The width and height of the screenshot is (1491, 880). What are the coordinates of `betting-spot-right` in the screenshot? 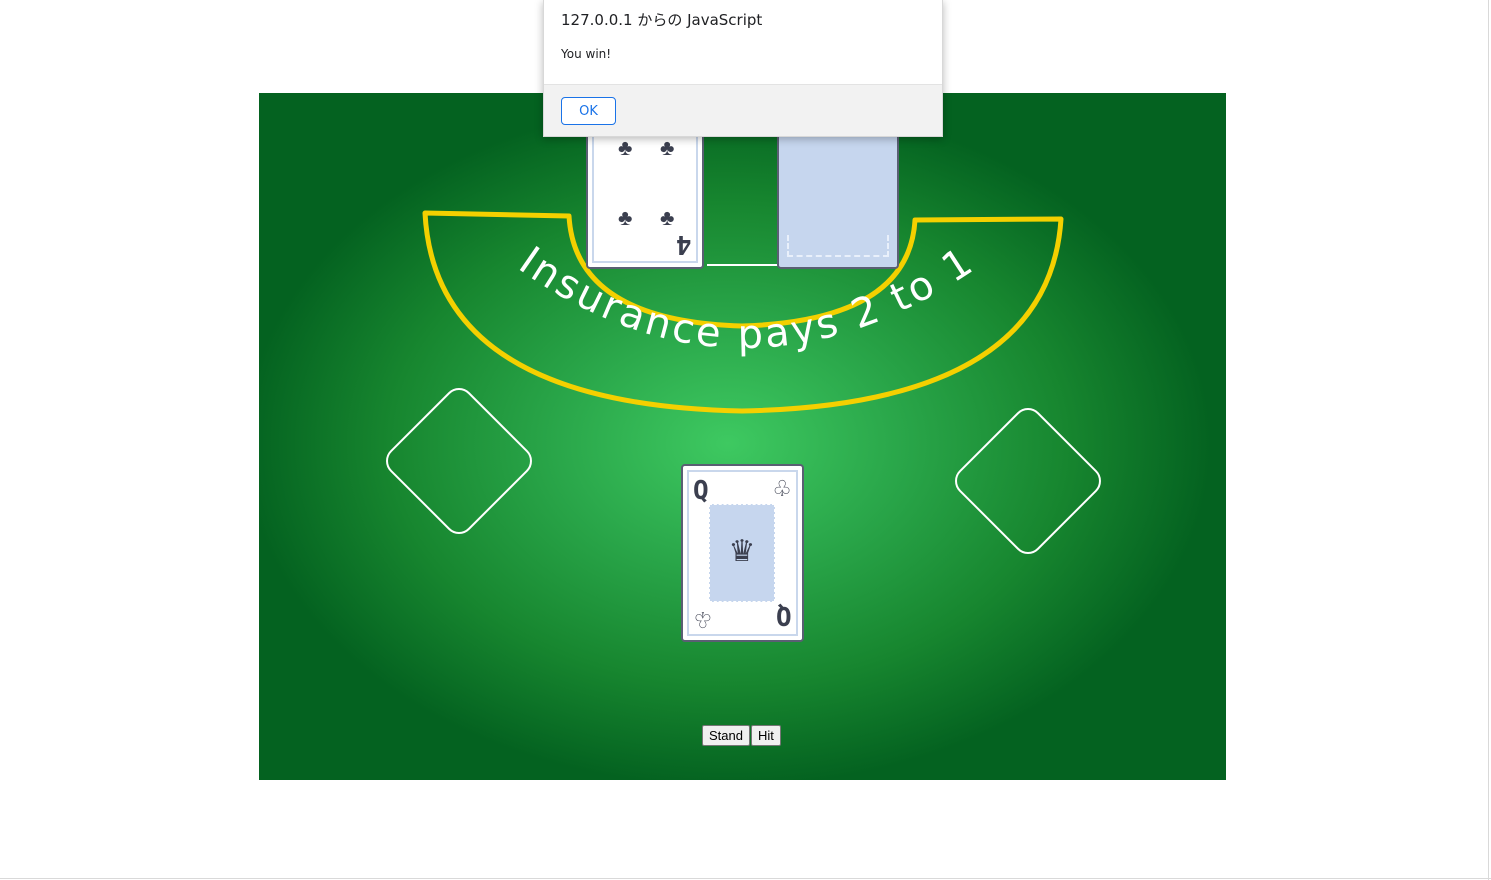 It's located at (1028, 481).